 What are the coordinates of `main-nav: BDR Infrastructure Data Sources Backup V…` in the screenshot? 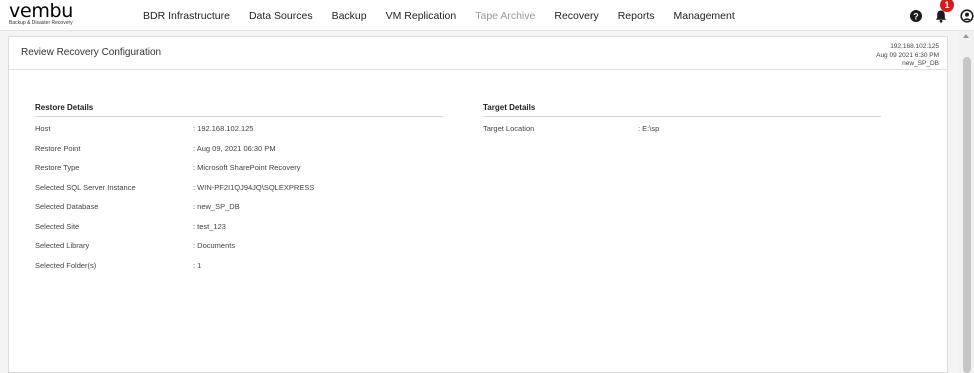 It's located at (448, 15).